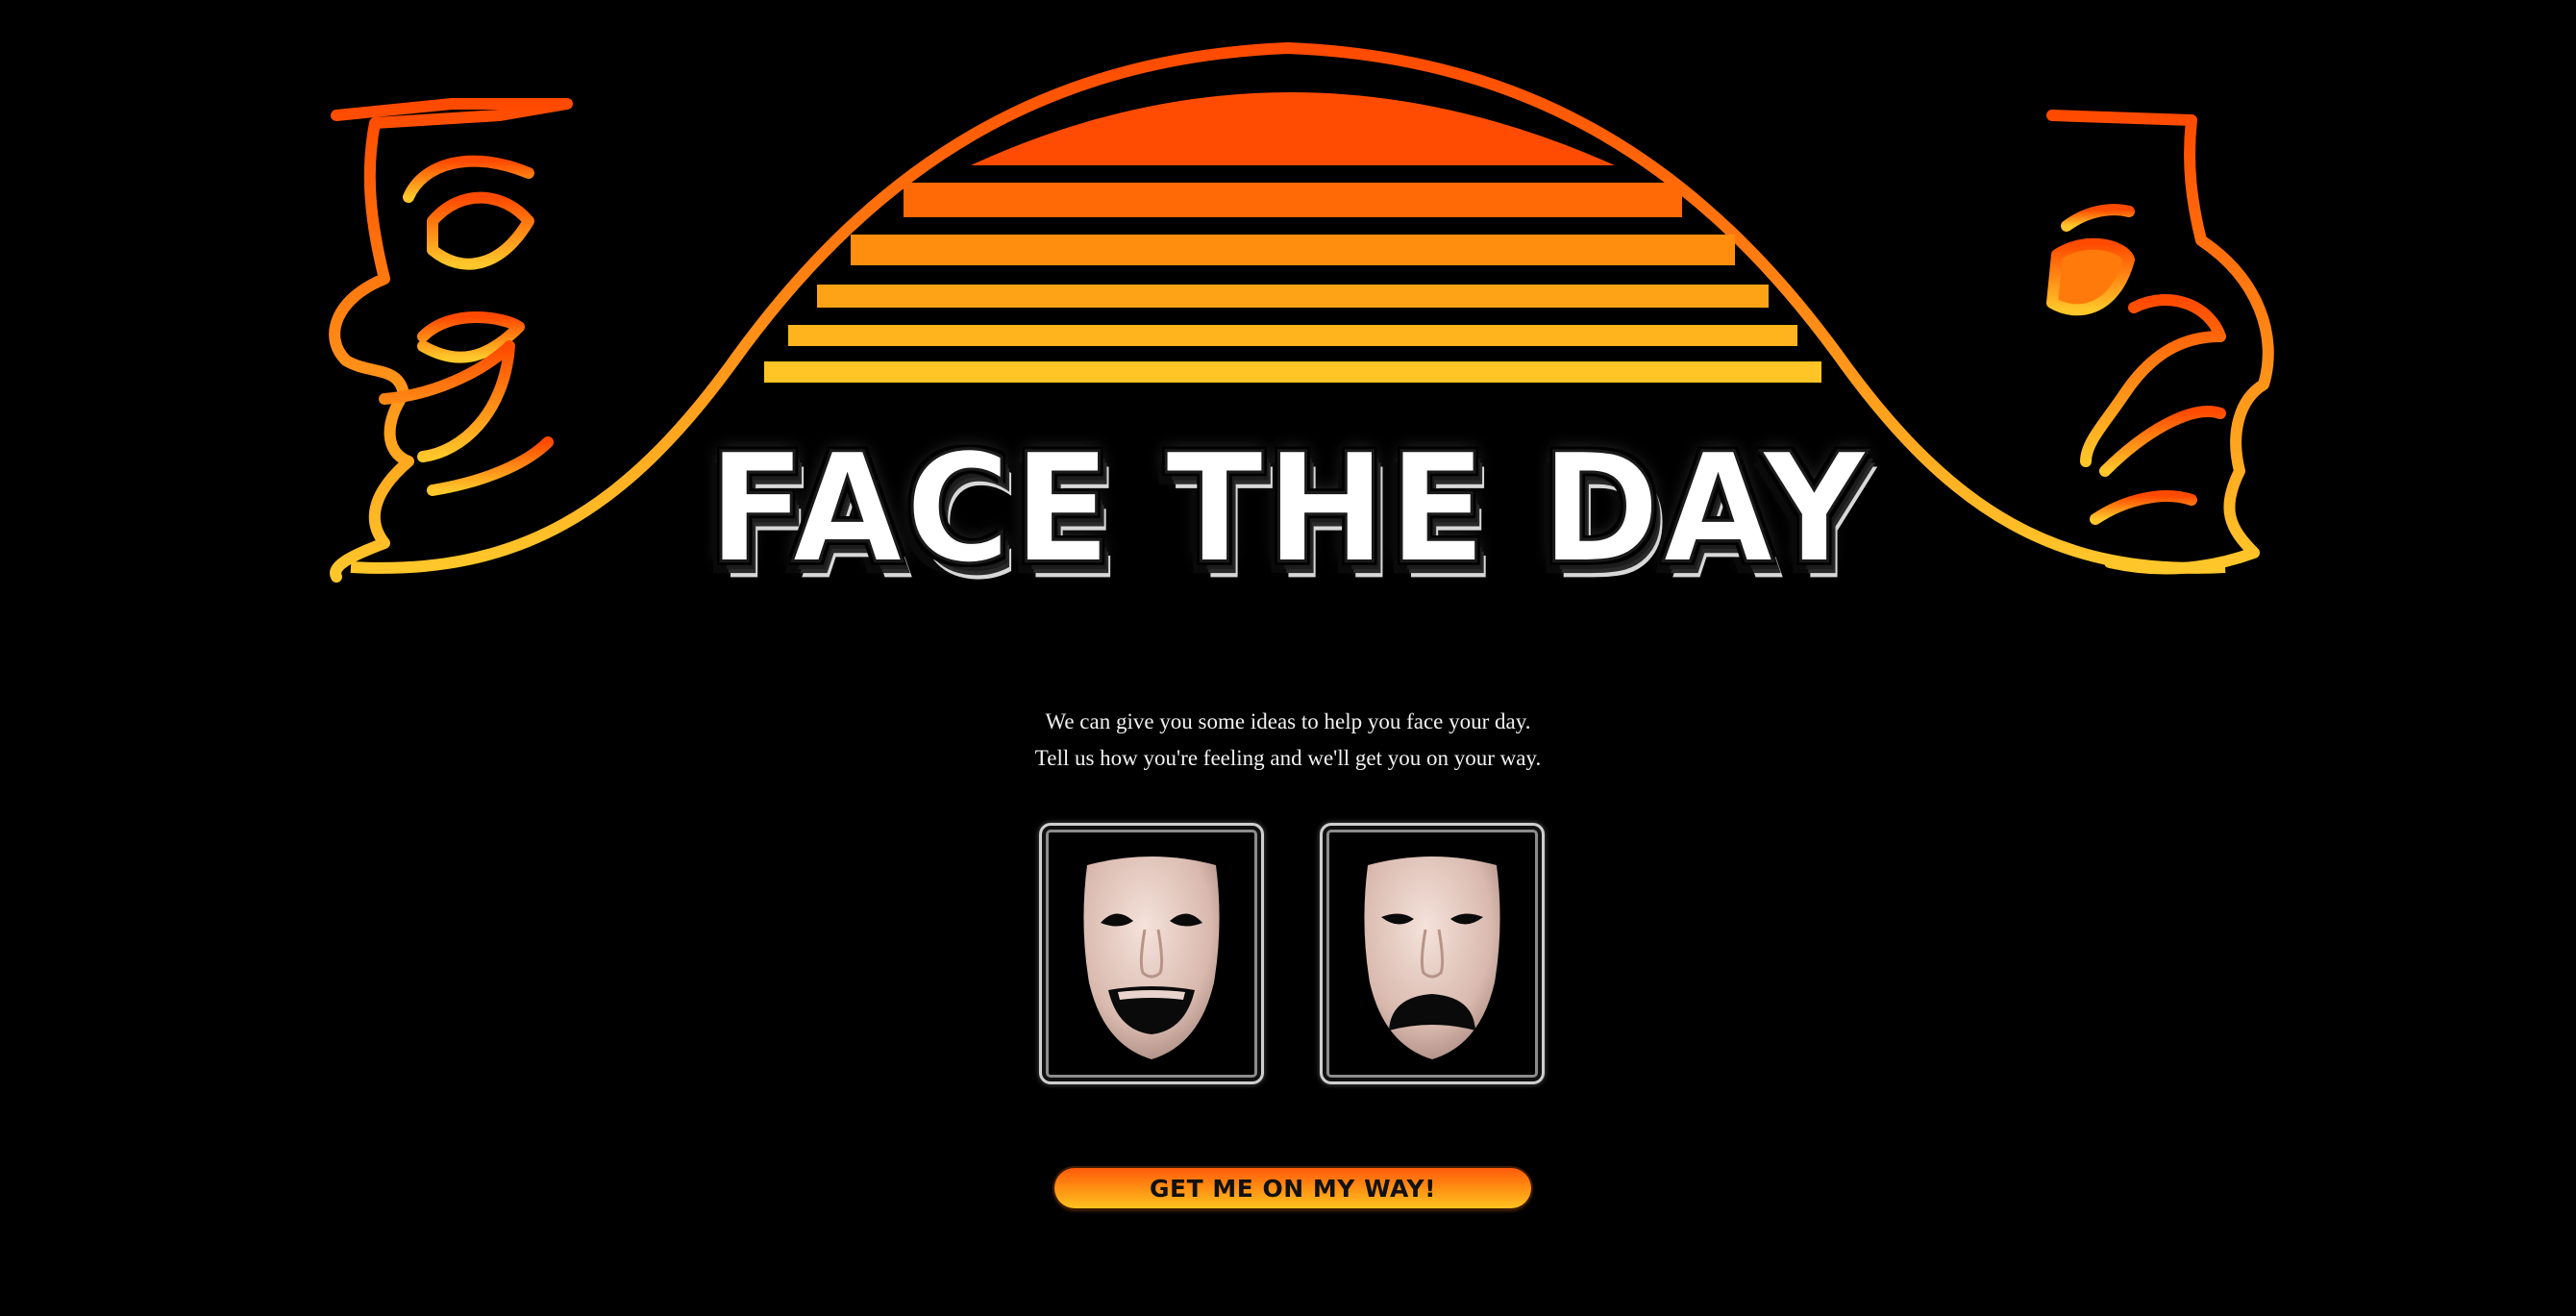 Image resolution: width=2576 pixels, height=1316 pixels. I want to click on hero-title: FACE THE DAY, so click(1288, 509).